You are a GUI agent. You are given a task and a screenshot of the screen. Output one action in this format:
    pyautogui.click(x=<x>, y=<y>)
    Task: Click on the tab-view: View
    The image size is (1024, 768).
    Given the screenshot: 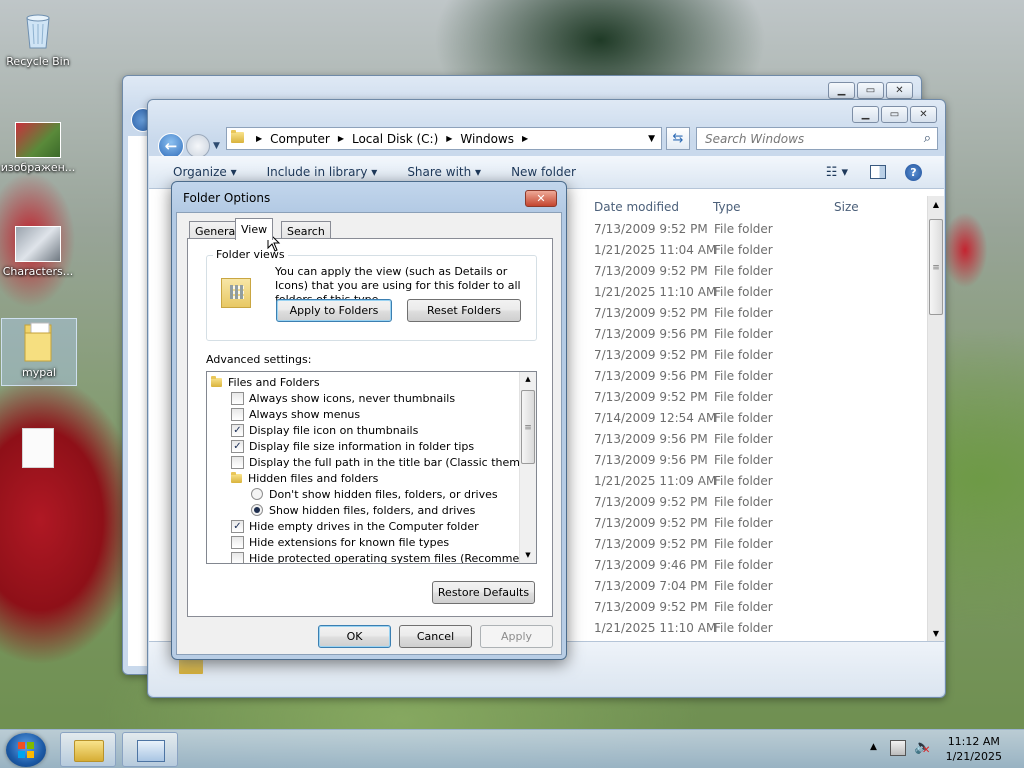 What is the action you would take?
    pyautogui.click(x=254, y=229)
    